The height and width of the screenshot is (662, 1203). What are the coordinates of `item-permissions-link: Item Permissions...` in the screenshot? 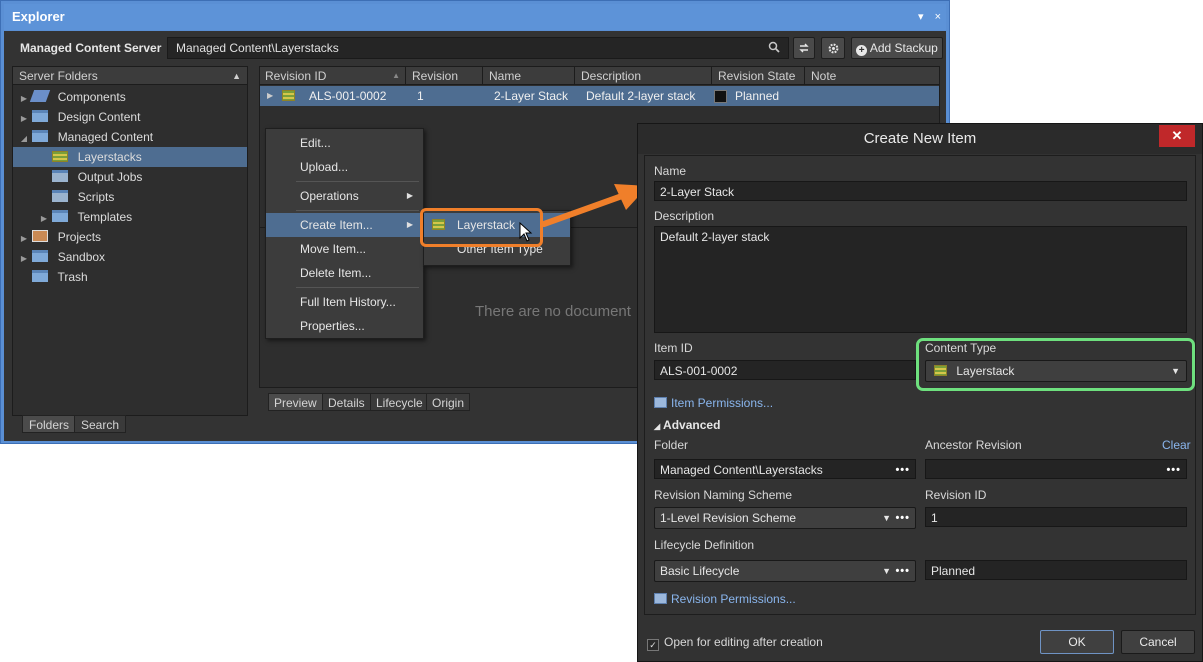 It's located at (713, 403).